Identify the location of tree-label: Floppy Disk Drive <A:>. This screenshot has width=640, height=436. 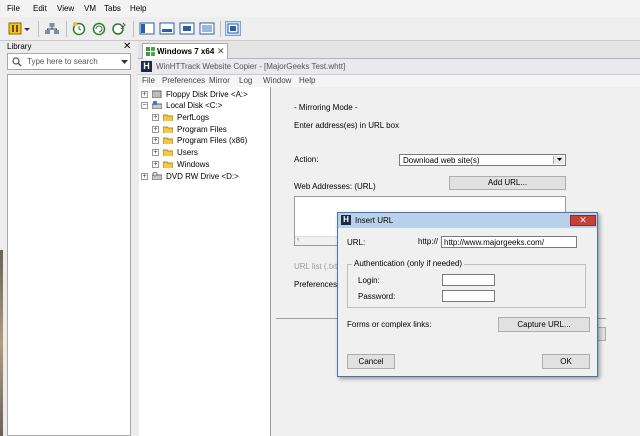
(207, 94).